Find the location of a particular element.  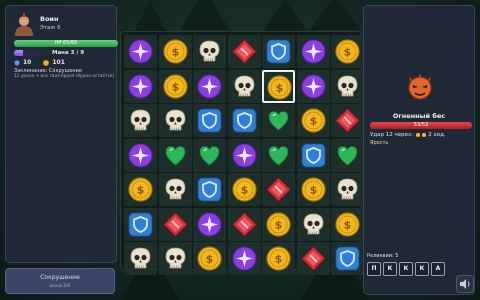

cast-skill-button: Сокрушение мана 3/9 is located at coordinates (60, 281).